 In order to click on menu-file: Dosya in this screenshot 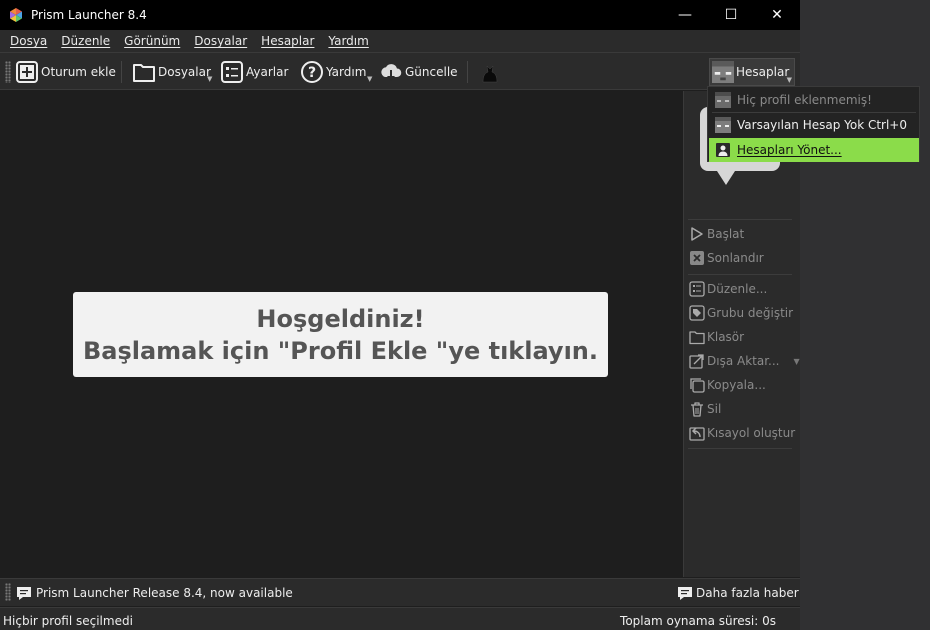, I will do `click(28, 41)`.